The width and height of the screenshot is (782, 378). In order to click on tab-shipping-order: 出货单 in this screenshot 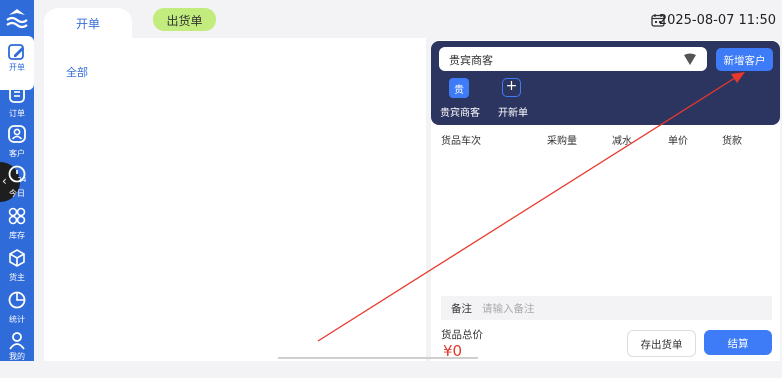, I will do `click(184, 19)`.